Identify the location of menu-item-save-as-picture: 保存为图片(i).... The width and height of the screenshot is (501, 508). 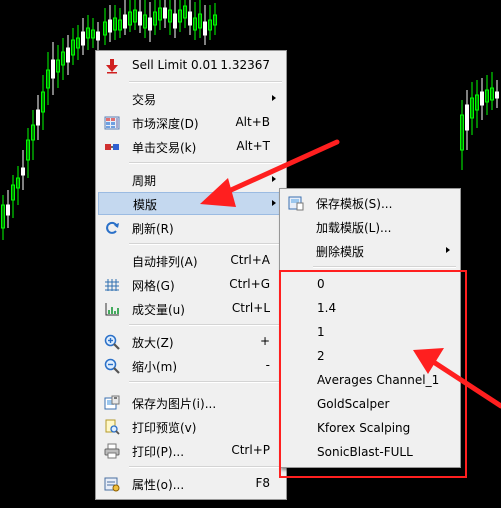
(191, 402).